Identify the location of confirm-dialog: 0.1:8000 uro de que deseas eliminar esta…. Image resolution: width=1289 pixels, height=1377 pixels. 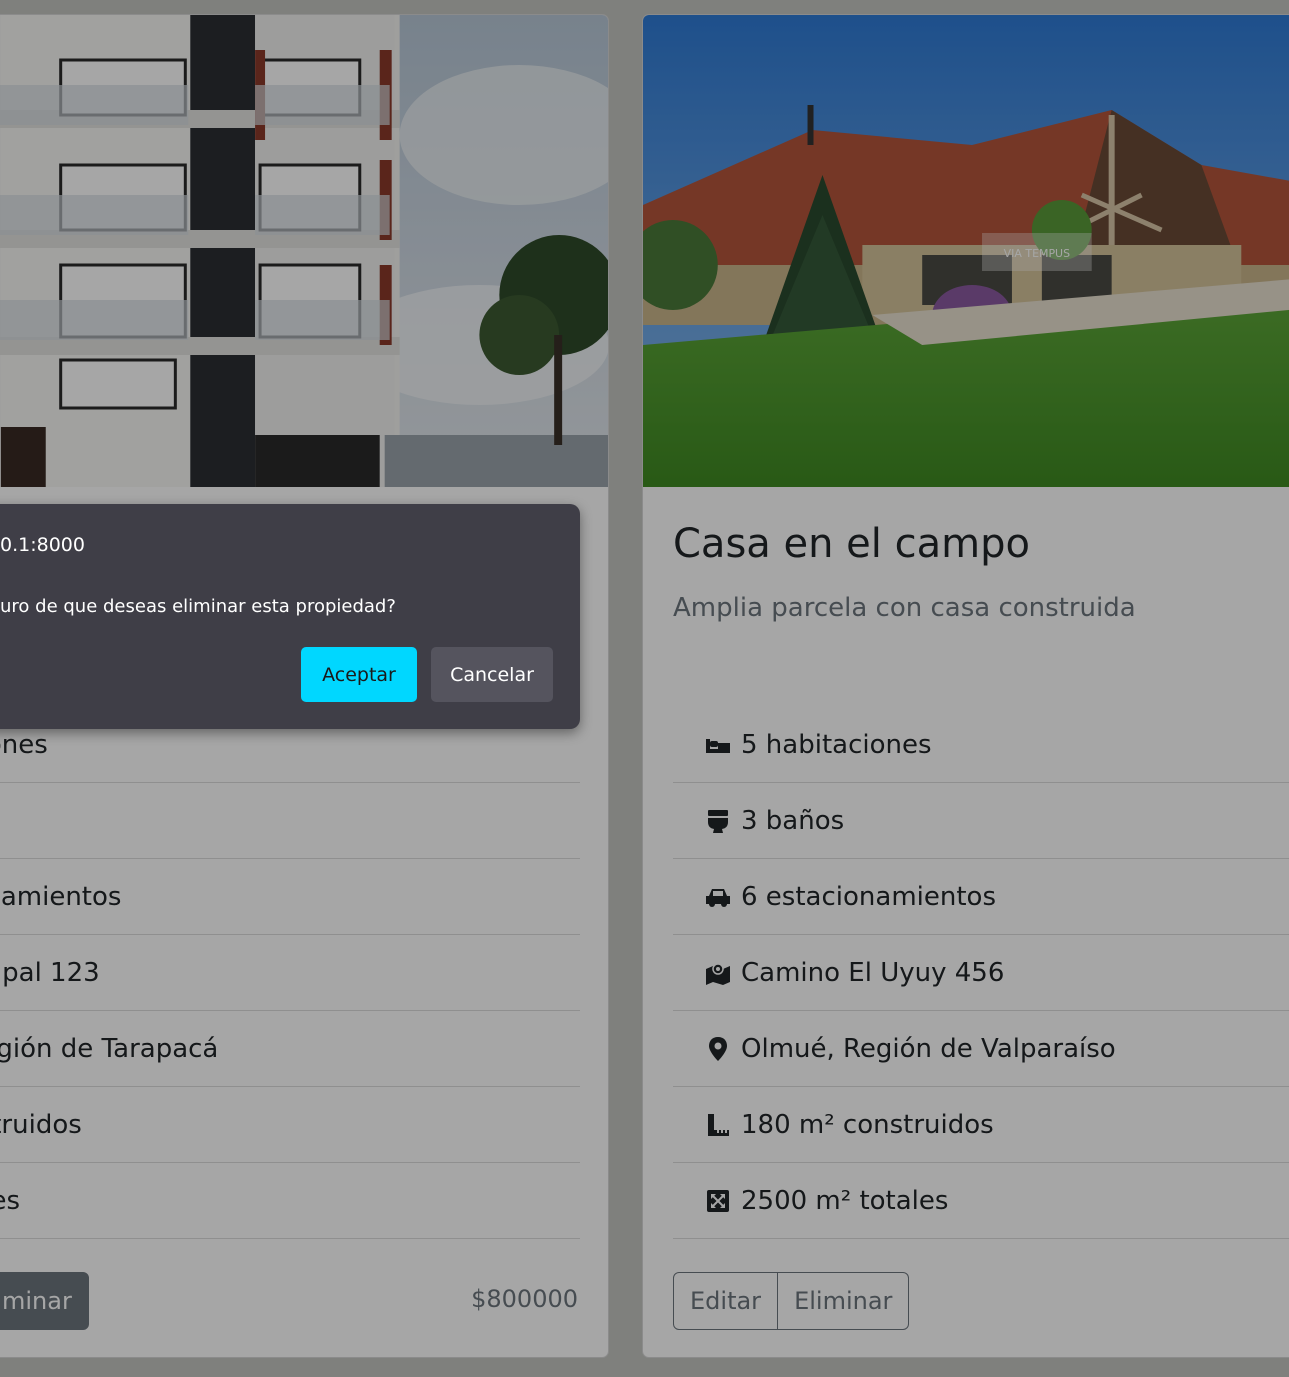
(290, 616).